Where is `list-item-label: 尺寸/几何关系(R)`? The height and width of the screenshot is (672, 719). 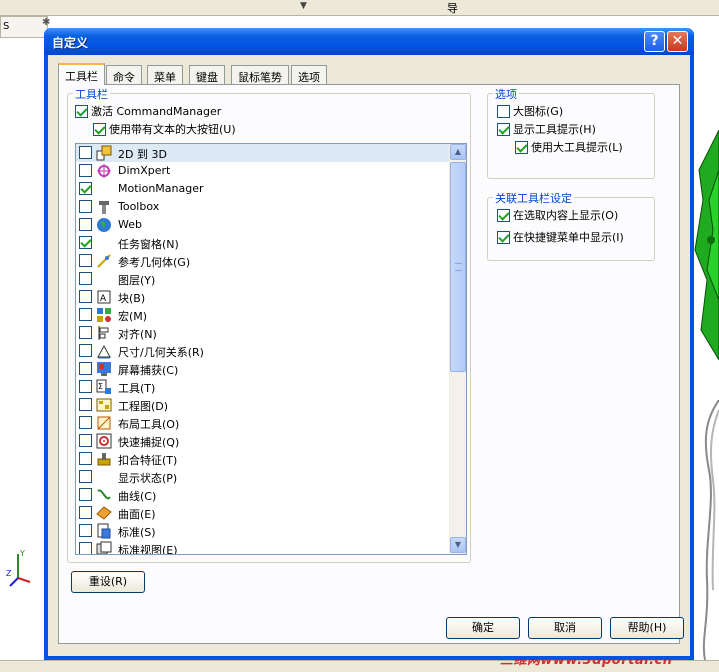
list-item-label: 尺寸/几何关系(R) is located at coordinates (161, 352).